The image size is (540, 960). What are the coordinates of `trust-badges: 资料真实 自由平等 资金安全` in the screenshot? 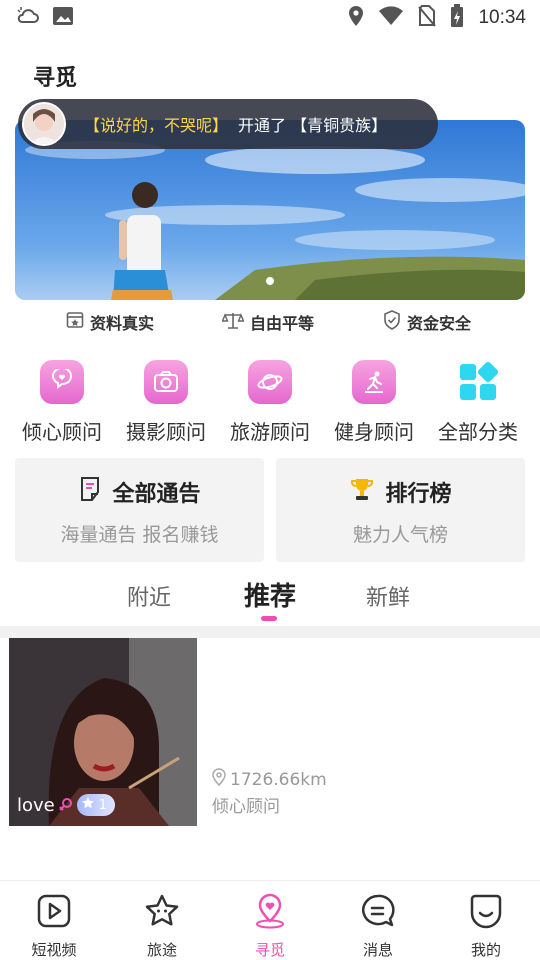 It's located at (270, 324).